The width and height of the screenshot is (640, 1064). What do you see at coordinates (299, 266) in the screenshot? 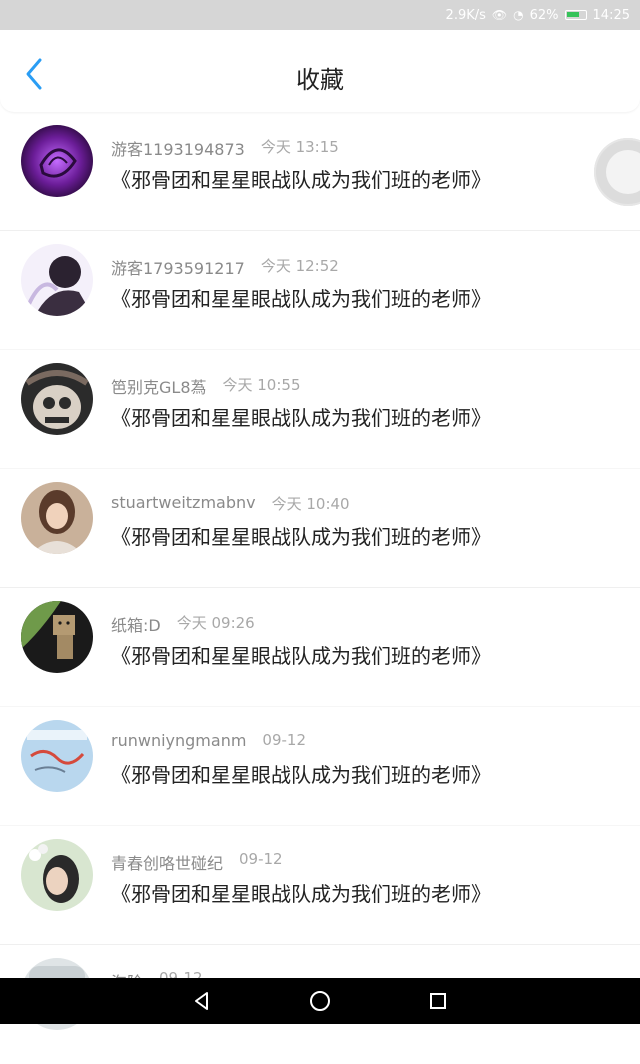
I see `timestamp: 今天 12:52` at bounding box center [299, 266].